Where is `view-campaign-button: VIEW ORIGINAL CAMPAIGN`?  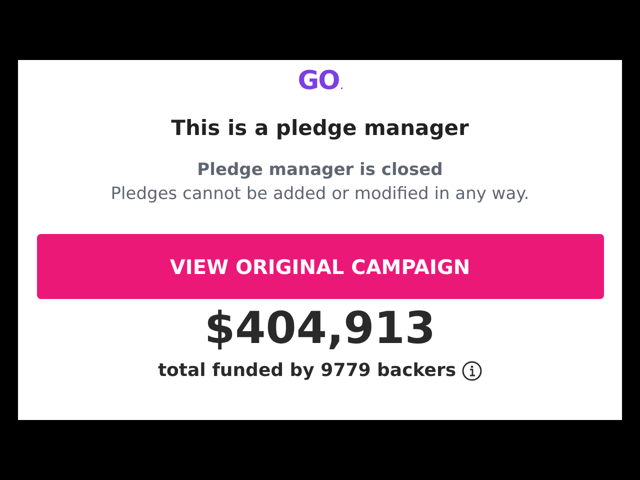 view-campaign-button: VIEW ORIGINAL CAMPAIGN is located at coordinates (320, 266).